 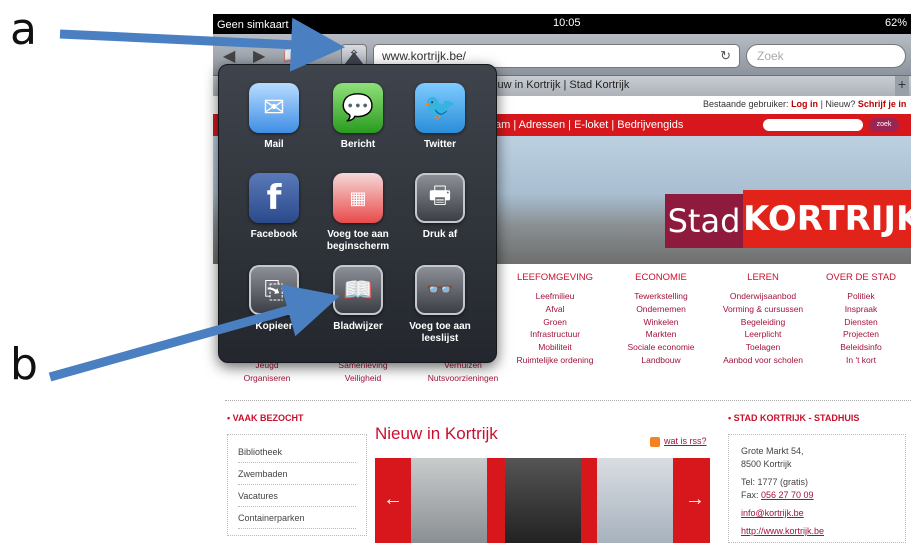 I want to click on next-arrow-icon: →, so click(x=695, y=499).